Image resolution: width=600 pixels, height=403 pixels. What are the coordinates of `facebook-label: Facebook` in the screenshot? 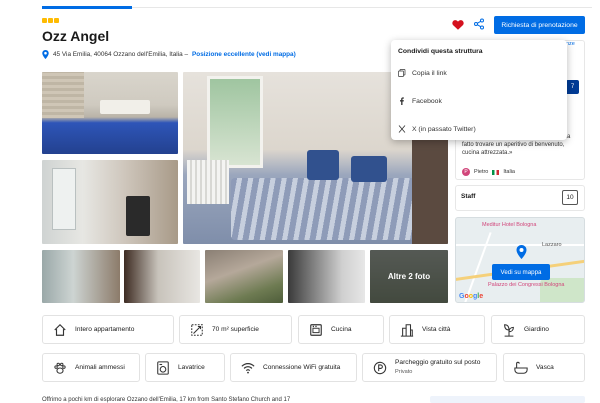 It's located at (427, 101).